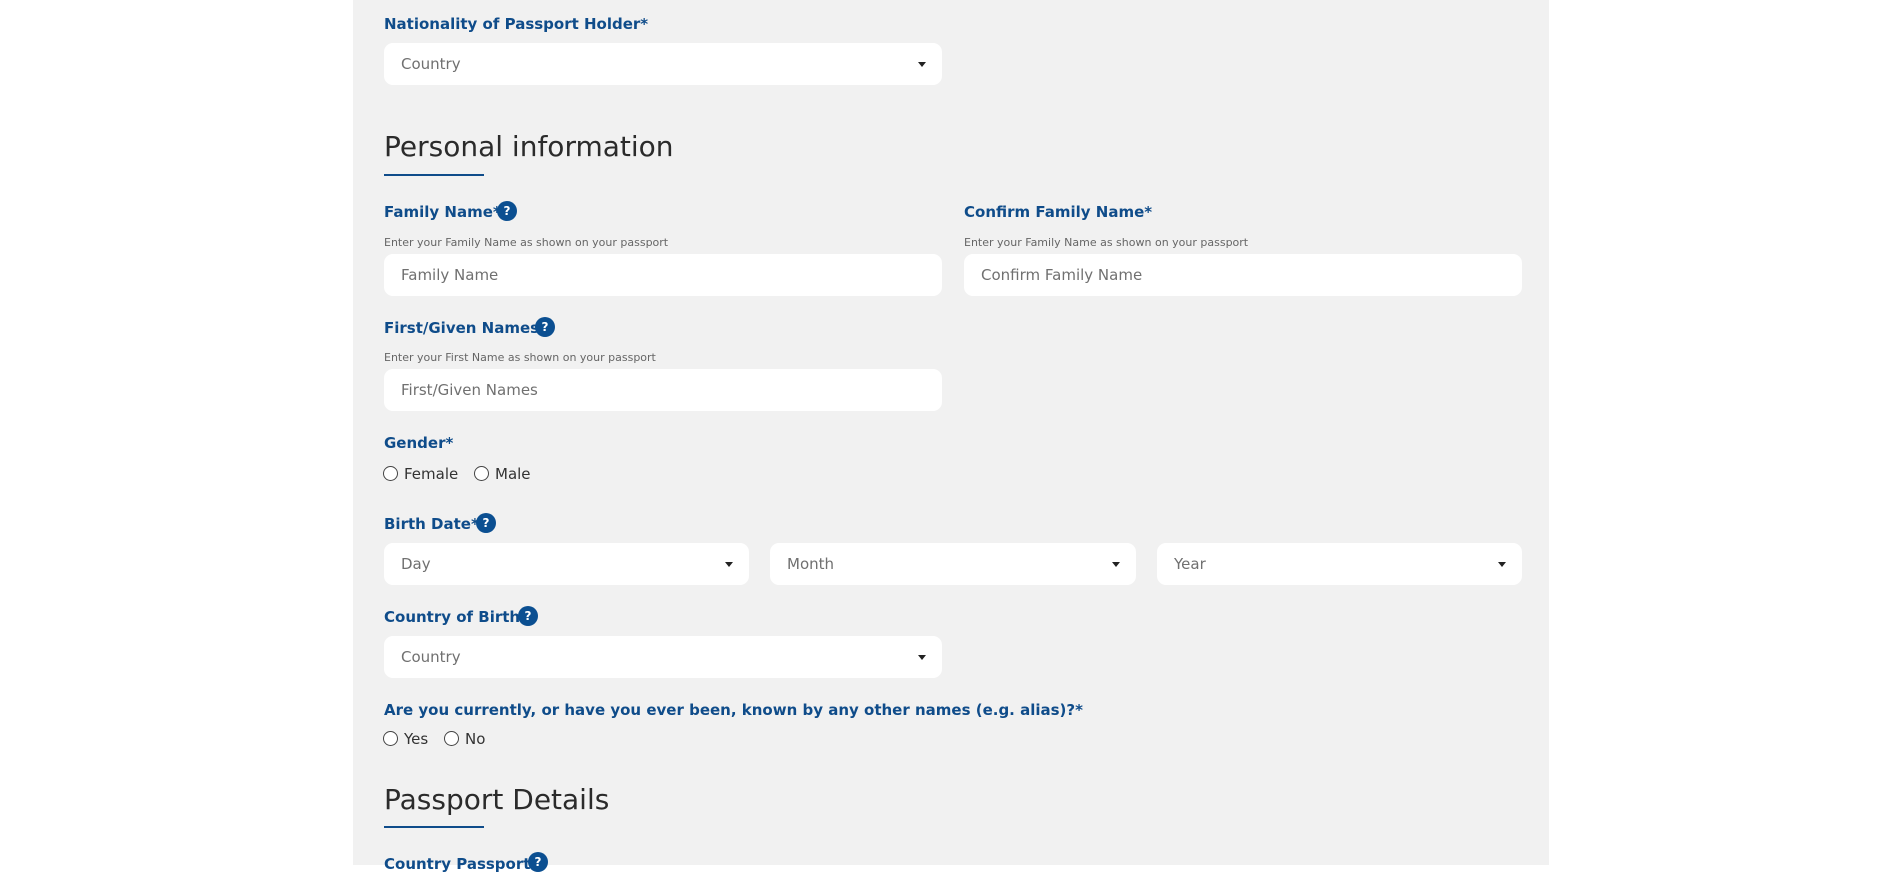 The height and width of the screenshot is (873, 1901). I want to click on country-of-birth-value: Country, so click(431, 657).